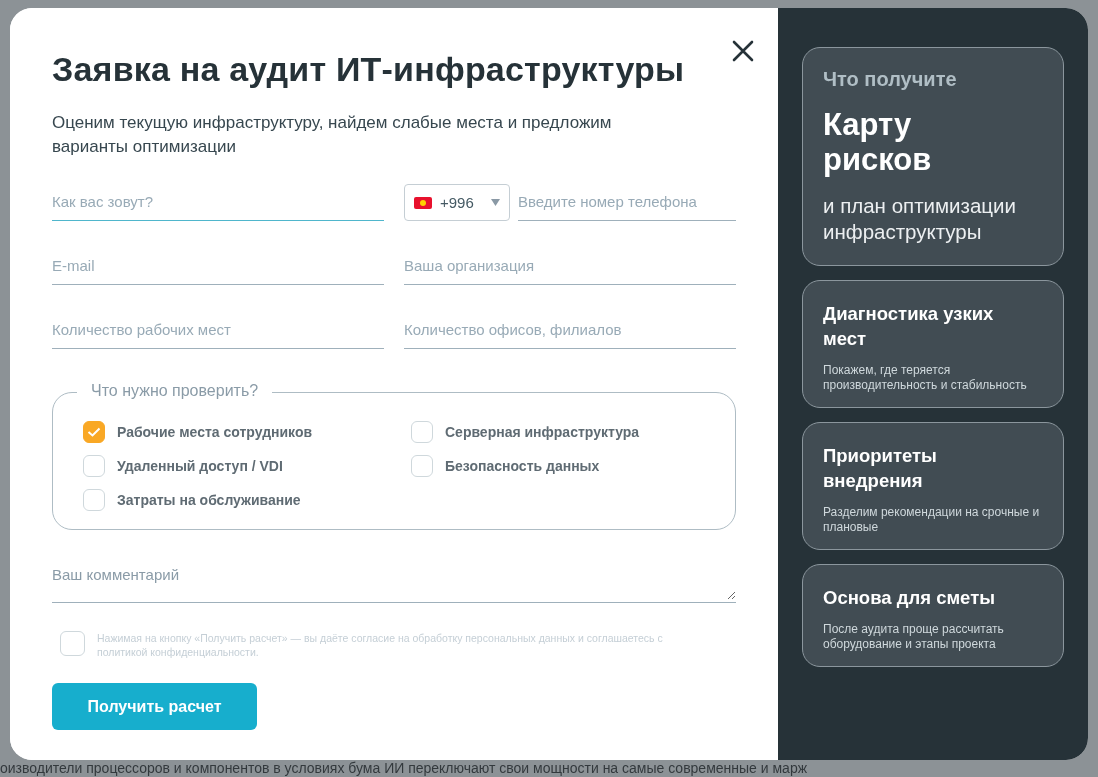 This screenshot has height=777, width=1098. I want to click on checkmark-icon, so click(94, 432).